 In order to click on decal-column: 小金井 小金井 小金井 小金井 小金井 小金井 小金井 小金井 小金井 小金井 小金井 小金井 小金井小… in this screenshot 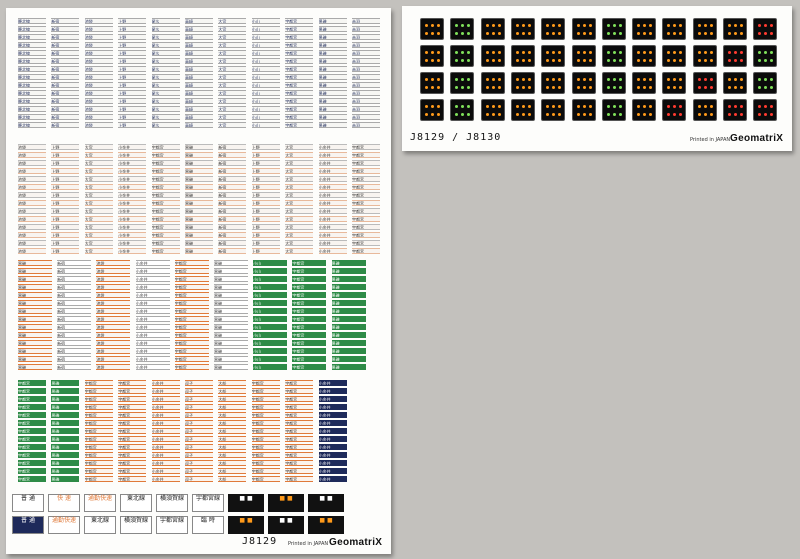, I will do `click(332, 200)`.